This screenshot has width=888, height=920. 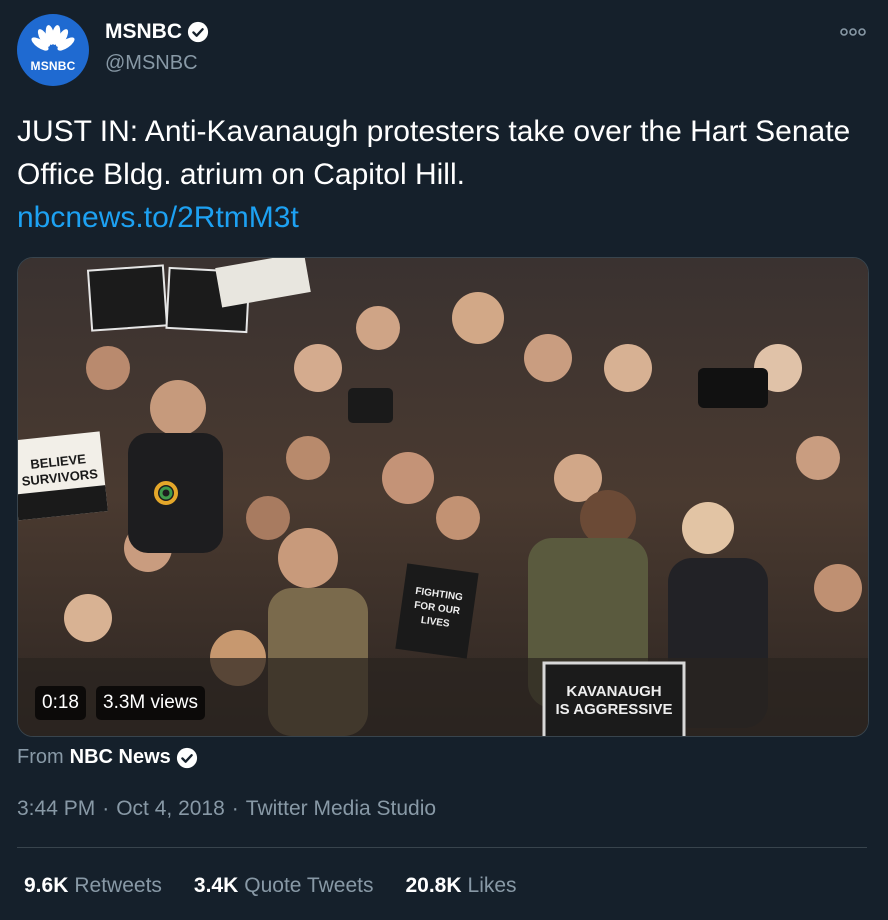 I want to click on likes-label: Likes, so click(x=492, y=885).